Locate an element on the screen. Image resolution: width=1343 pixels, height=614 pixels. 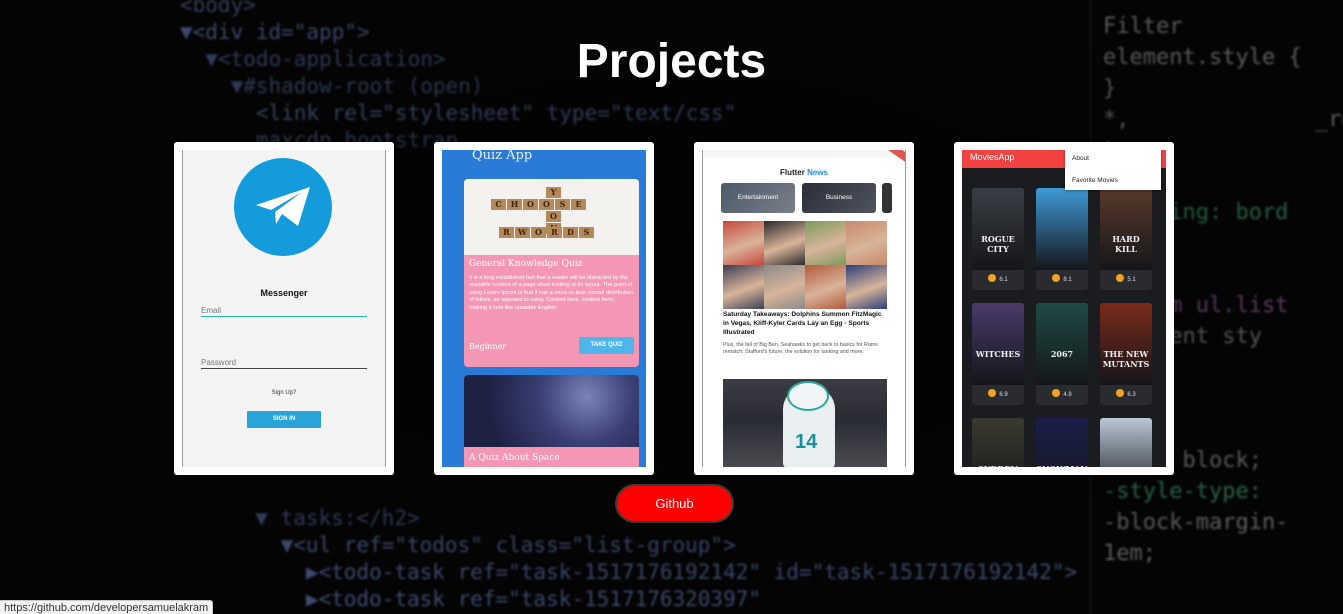
quiz-card-title: General Knowledge Quiz is located at coordinates (526, 264).